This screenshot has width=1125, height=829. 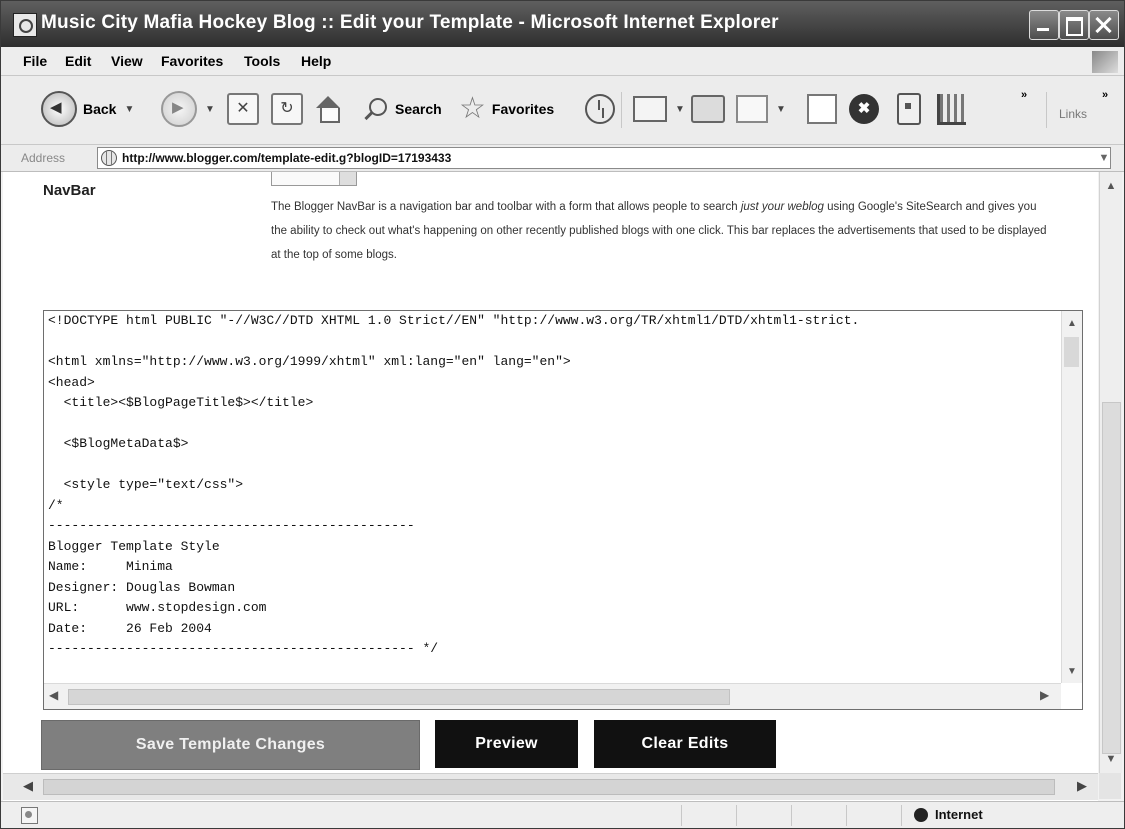 I want to click on maximize-button, so click(x=1074, y=25).